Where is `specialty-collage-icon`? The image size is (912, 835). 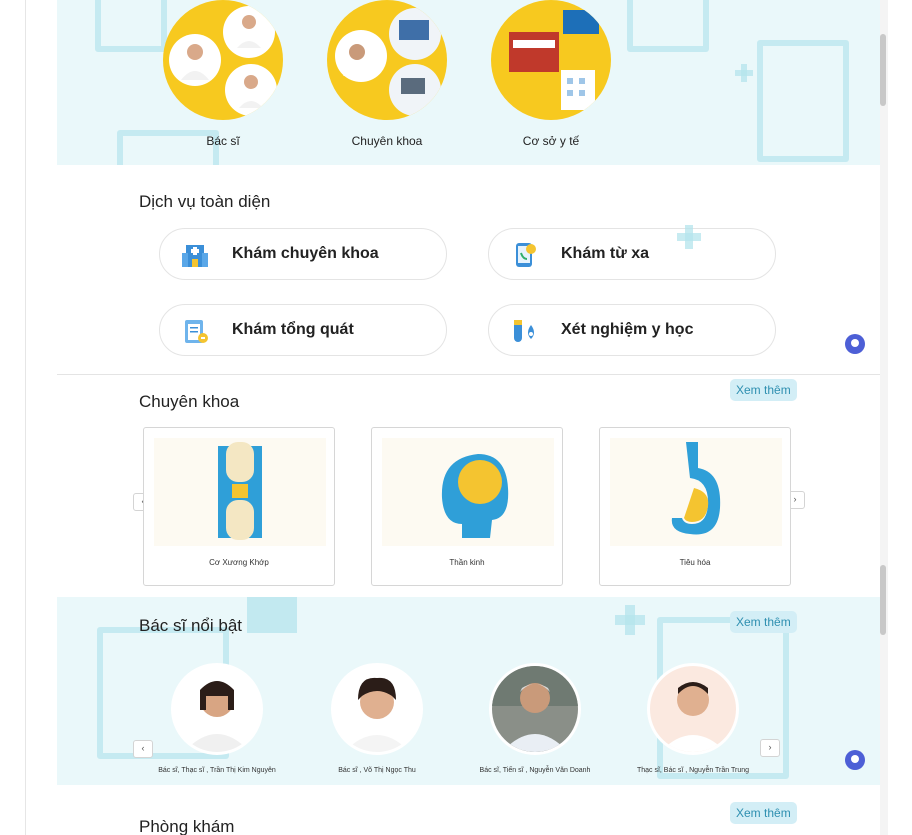
specialty-collage-icon is located at coordinates (387, 60).